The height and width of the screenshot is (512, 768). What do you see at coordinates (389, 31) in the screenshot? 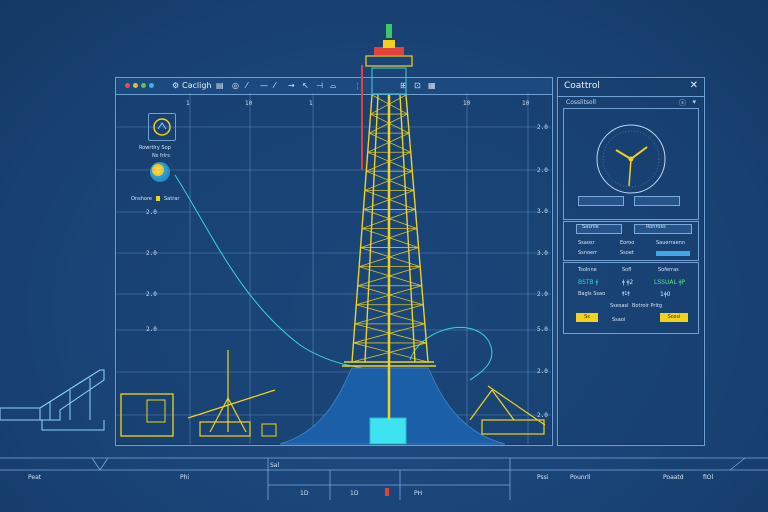
I see `crown-cap` at bounding box center [389, 31].